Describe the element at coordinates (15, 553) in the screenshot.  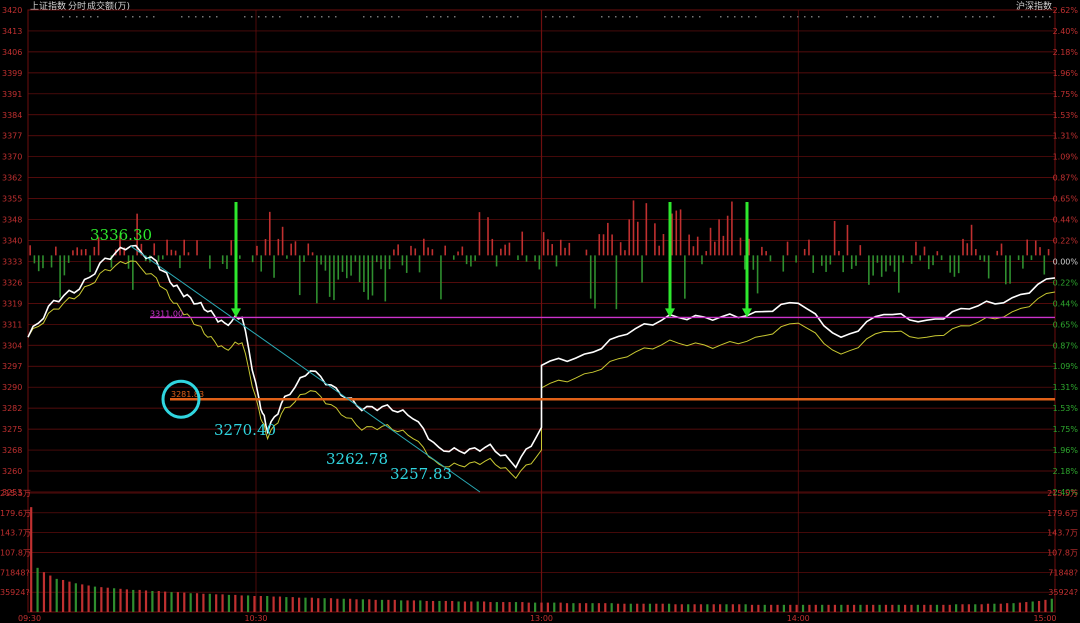
I see `volume-axis-label-left: 107.8万` at that location.